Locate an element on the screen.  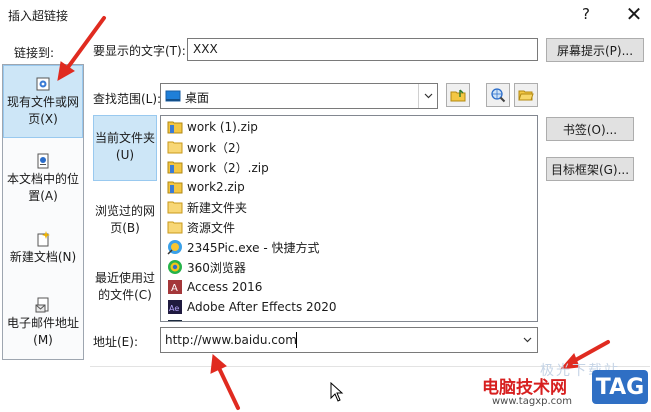
watermark-site-name: 电脑技术网 is located at coordinates (524, 388).